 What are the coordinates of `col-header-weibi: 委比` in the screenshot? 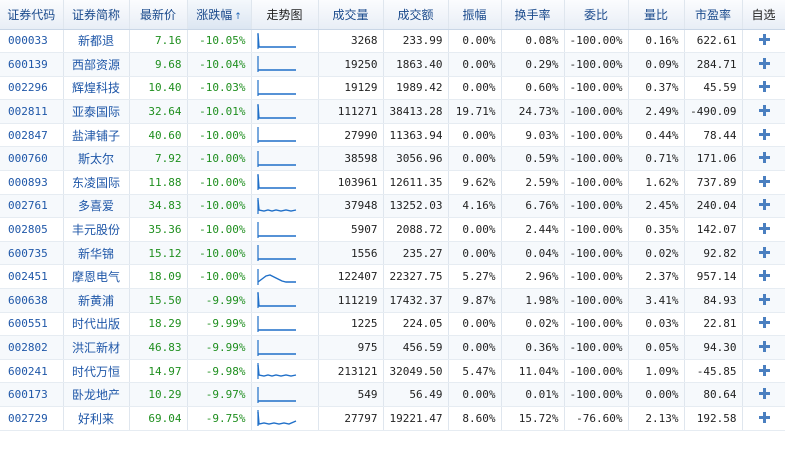 It's located at (596, 15).